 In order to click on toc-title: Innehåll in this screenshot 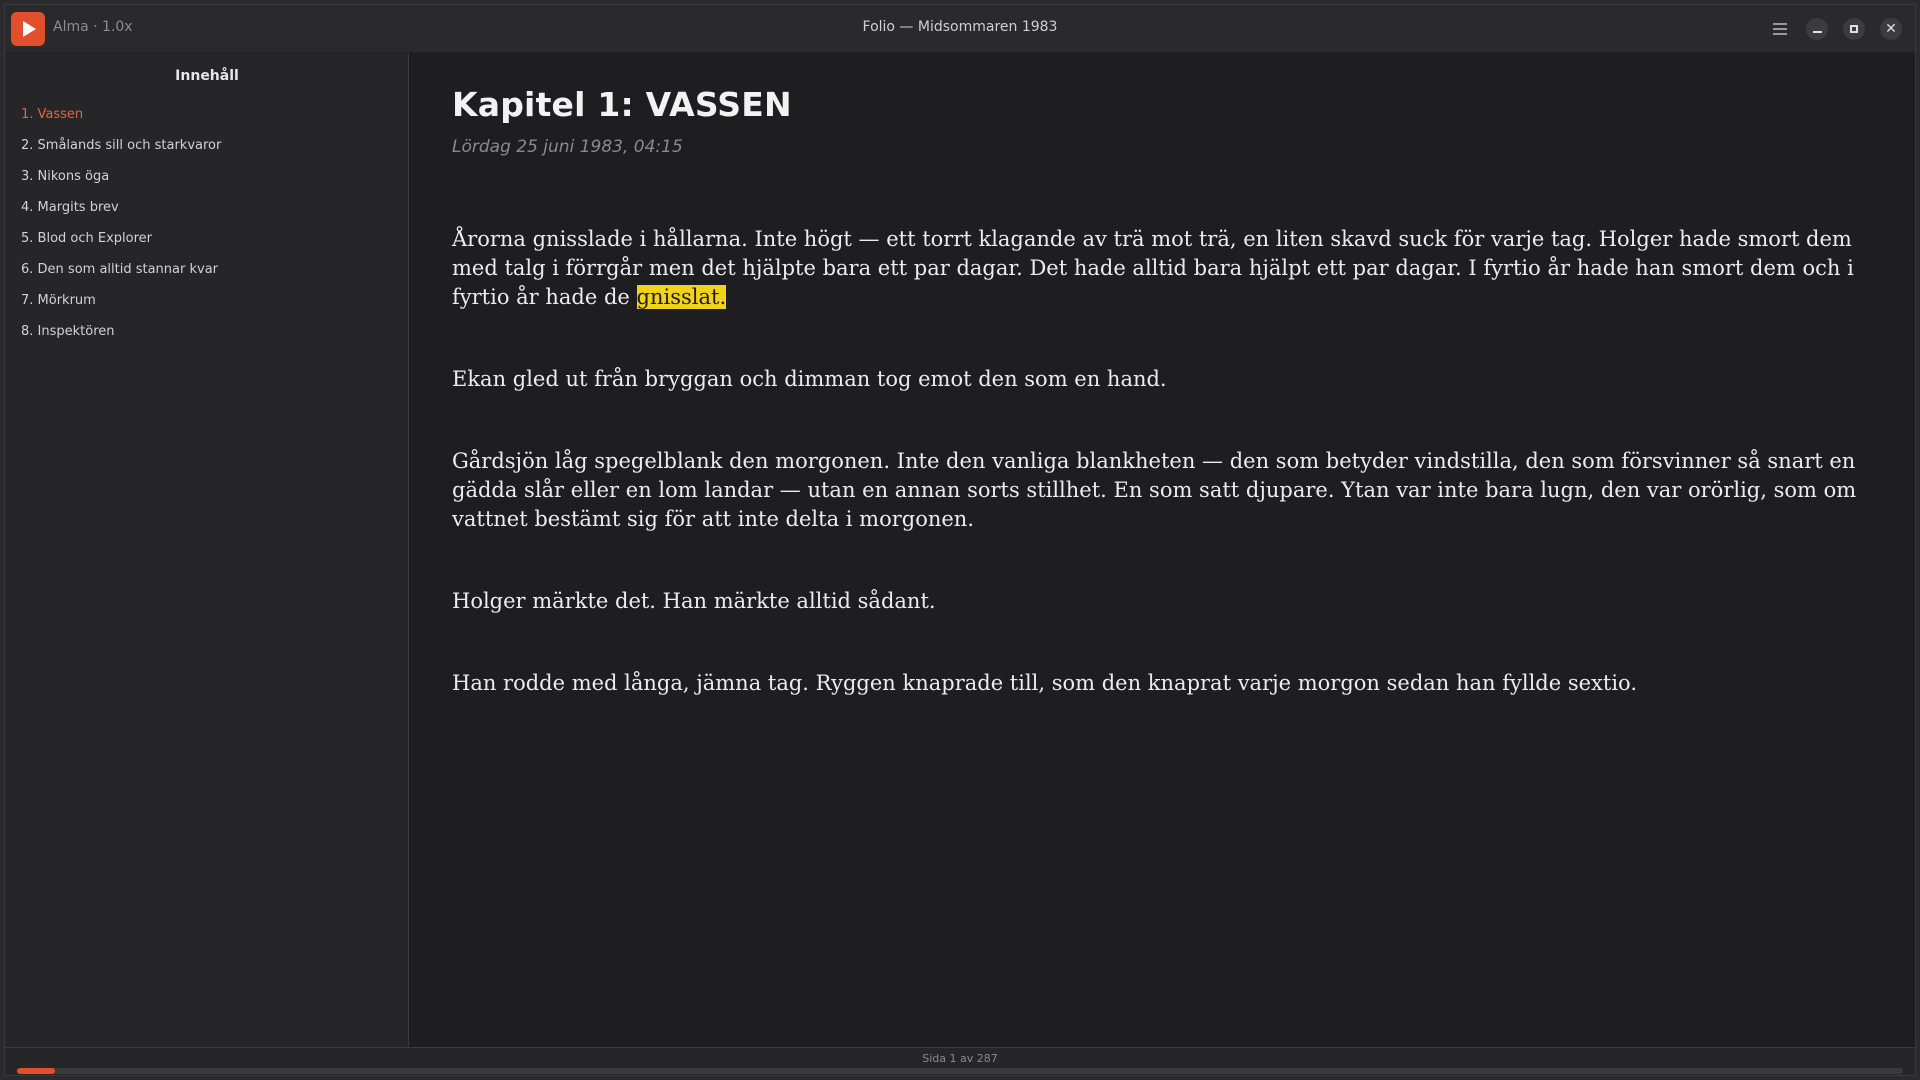, I will do `click(207, 76)`.